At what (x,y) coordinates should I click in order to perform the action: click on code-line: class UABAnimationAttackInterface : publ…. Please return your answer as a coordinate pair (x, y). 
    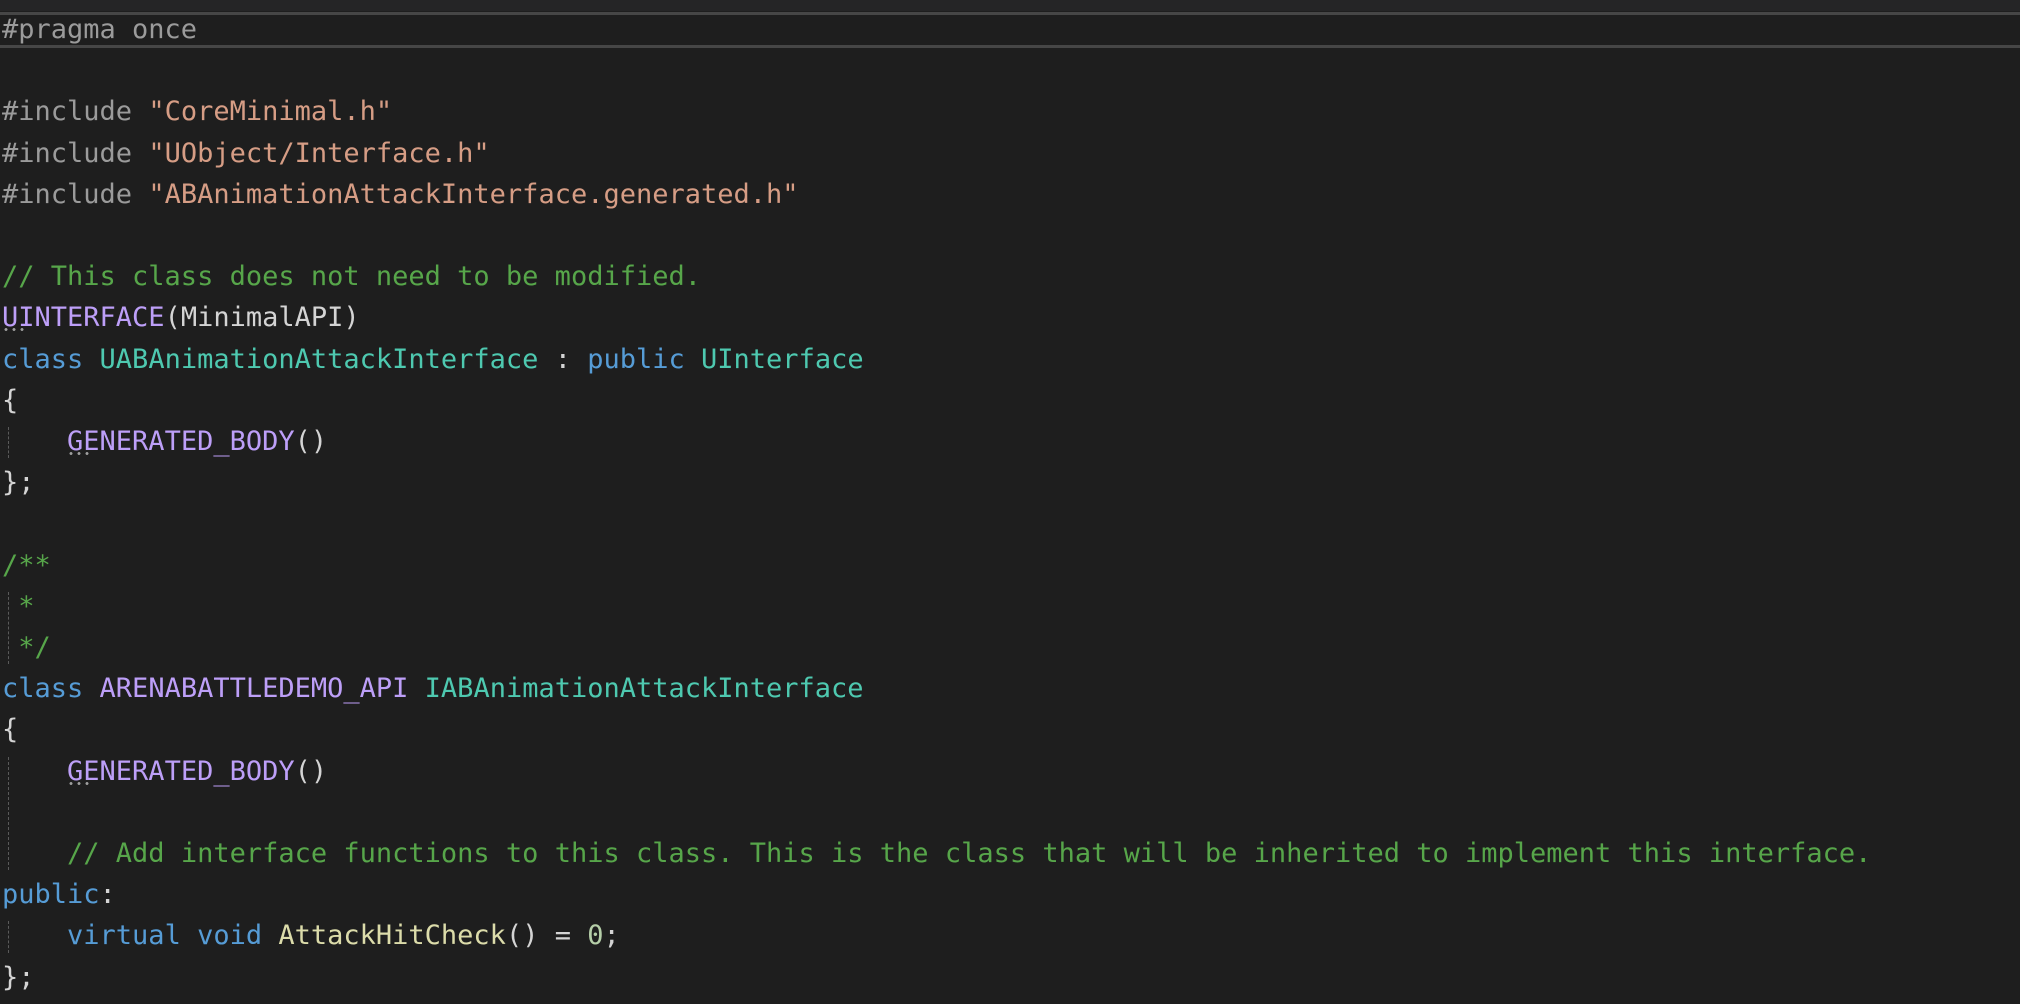
    Looking at the image, I should click on (433, 359).